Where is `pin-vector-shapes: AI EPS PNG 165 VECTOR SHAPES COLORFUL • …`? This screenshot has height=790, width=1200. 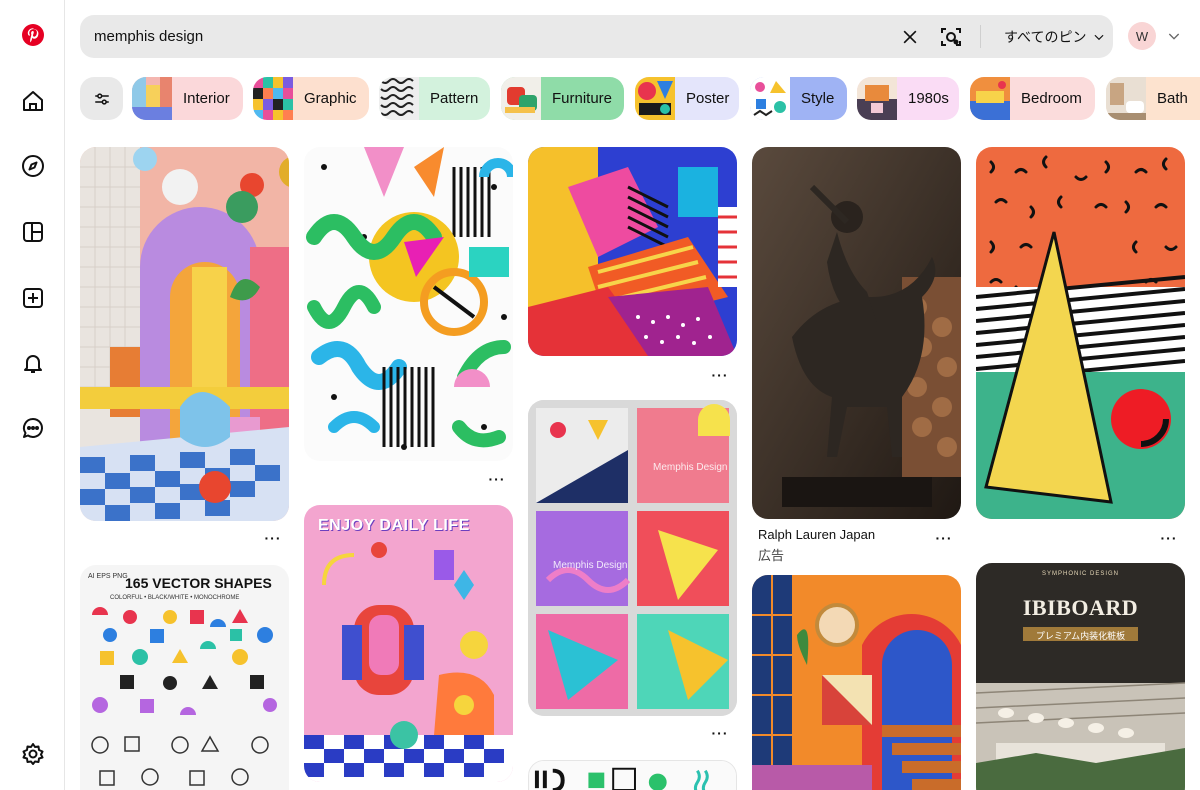 pin-vector-shapes: AI EPS PNG 165 VECTOR SHAPES COLORFUL • … is located at coordinates (184, 677).